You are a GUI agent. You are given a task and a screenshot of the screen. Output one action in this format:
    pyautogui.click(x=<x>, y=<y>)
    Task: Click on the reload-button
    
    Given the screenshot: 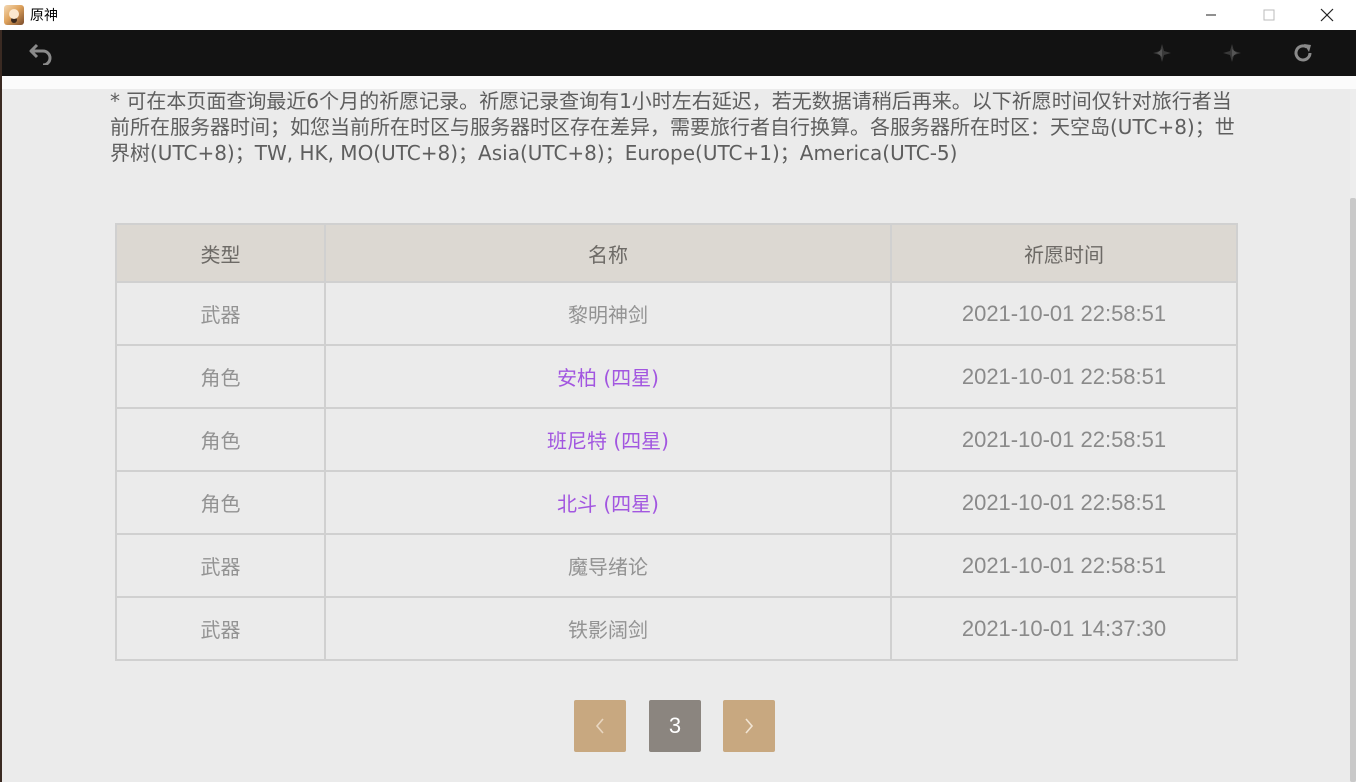 What is the action you would take?
    pyautogui.click(x=1303, y=53)
    